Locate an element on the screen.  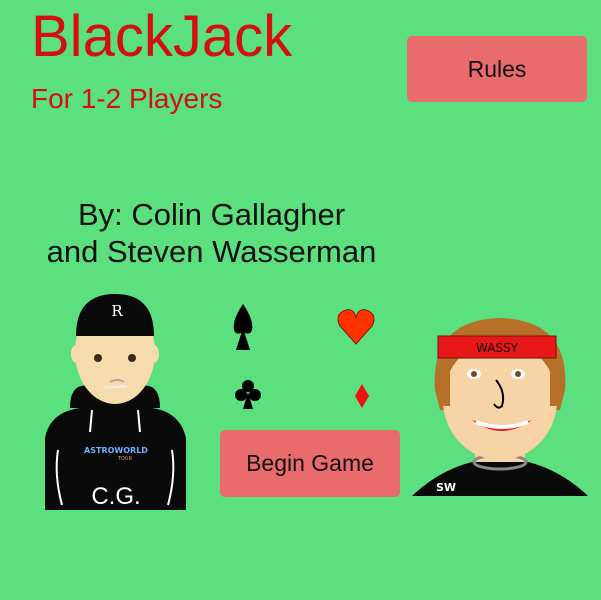
shirt-logo-sub: TOUR is located at coordinates (125, 459).